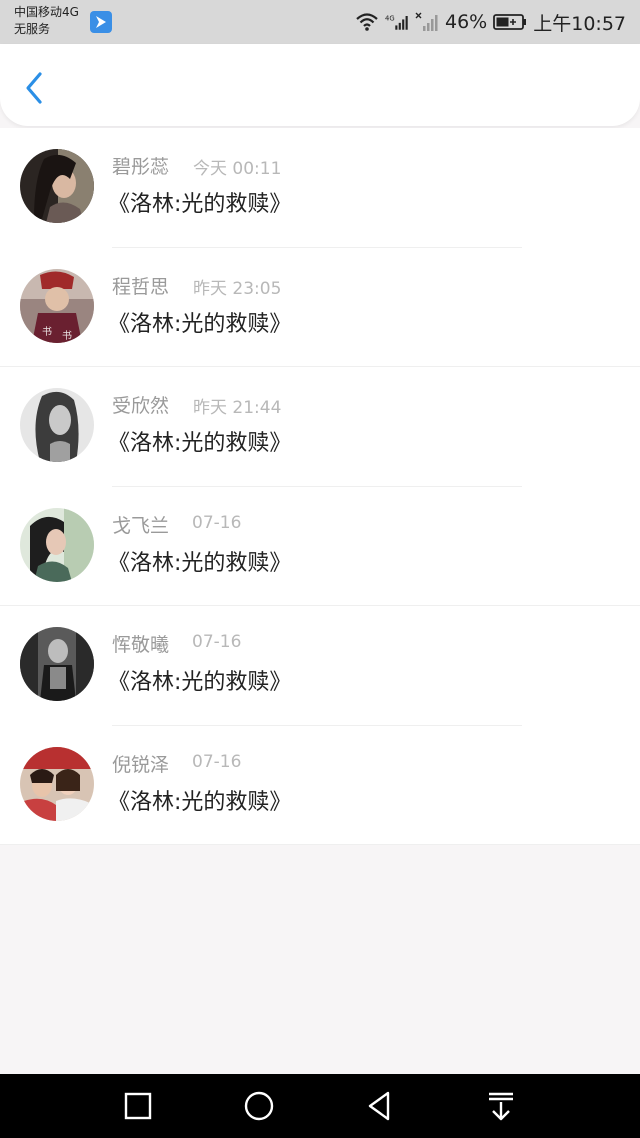  Describe the element at coordinates (140, 165) in the screenshot. I see `commenter-name: 碧彤蕊` at that location.